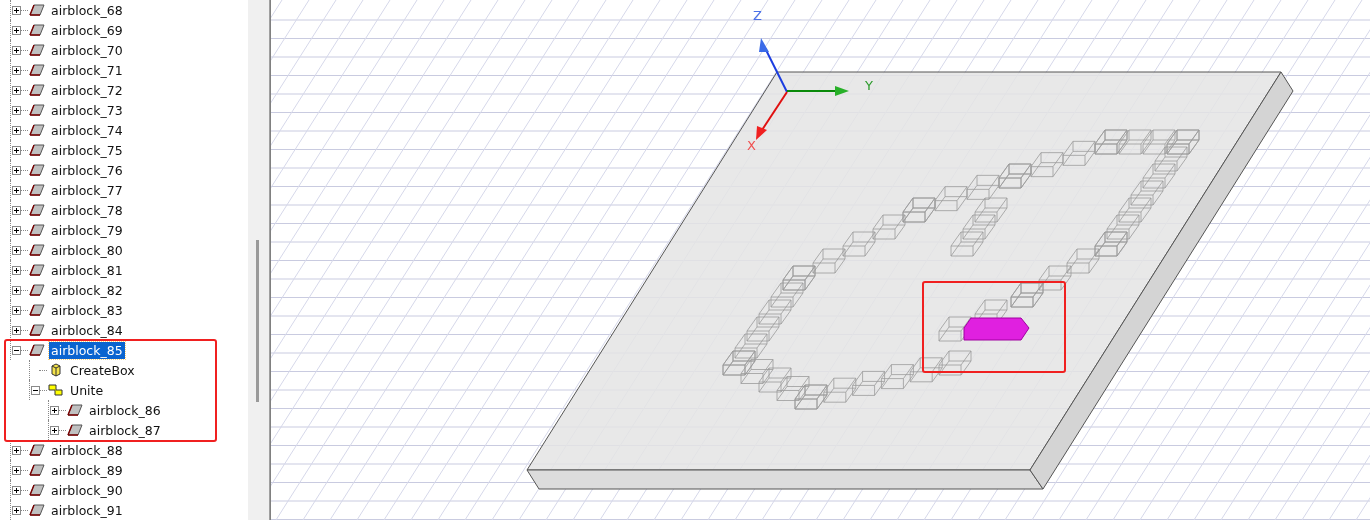  What do you see at coordinates (87, 450) in the screenshot?
I see `tree-item: airblock_88` at bounding box center [87, 450].